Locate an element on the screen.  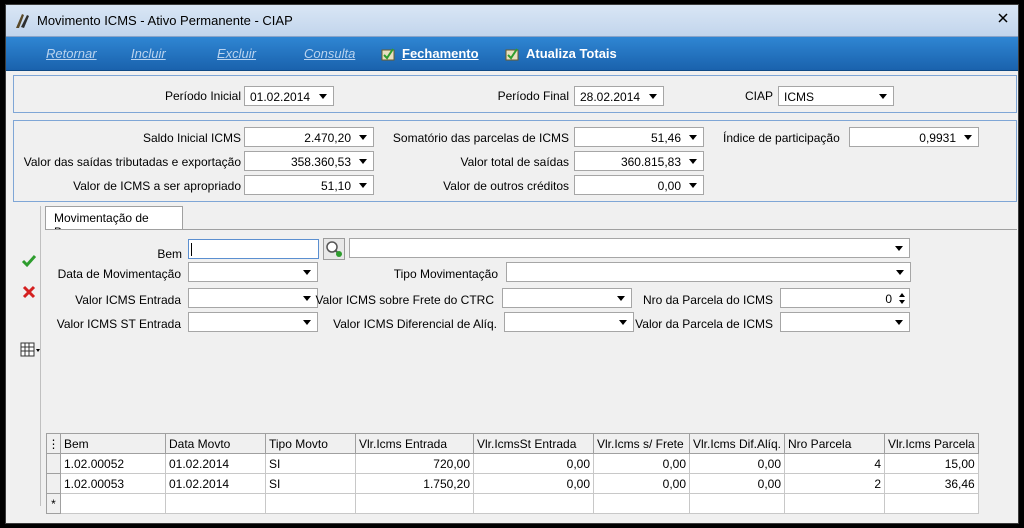
valor-icms-dif-label: Valor ICMS Diferencial de Alíq. is located at coordinates (415, 324).